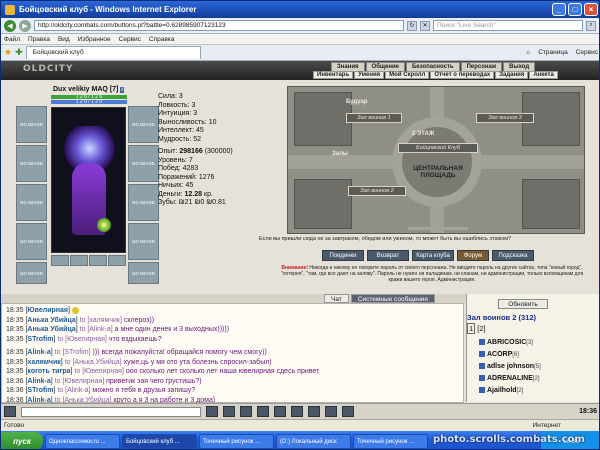  Describe the element at coordinates (212, 411) in the screenshot. I see `send-icon` at that location.